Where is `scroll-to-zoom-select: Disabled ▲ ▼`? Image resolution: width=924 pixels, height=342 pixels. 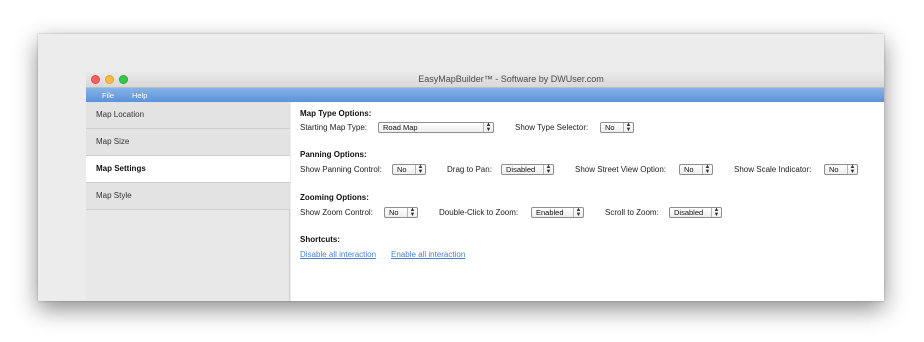
scroll-to-zoom-select: Disabled ▲ ▼ is located at coordinates (695, 212).